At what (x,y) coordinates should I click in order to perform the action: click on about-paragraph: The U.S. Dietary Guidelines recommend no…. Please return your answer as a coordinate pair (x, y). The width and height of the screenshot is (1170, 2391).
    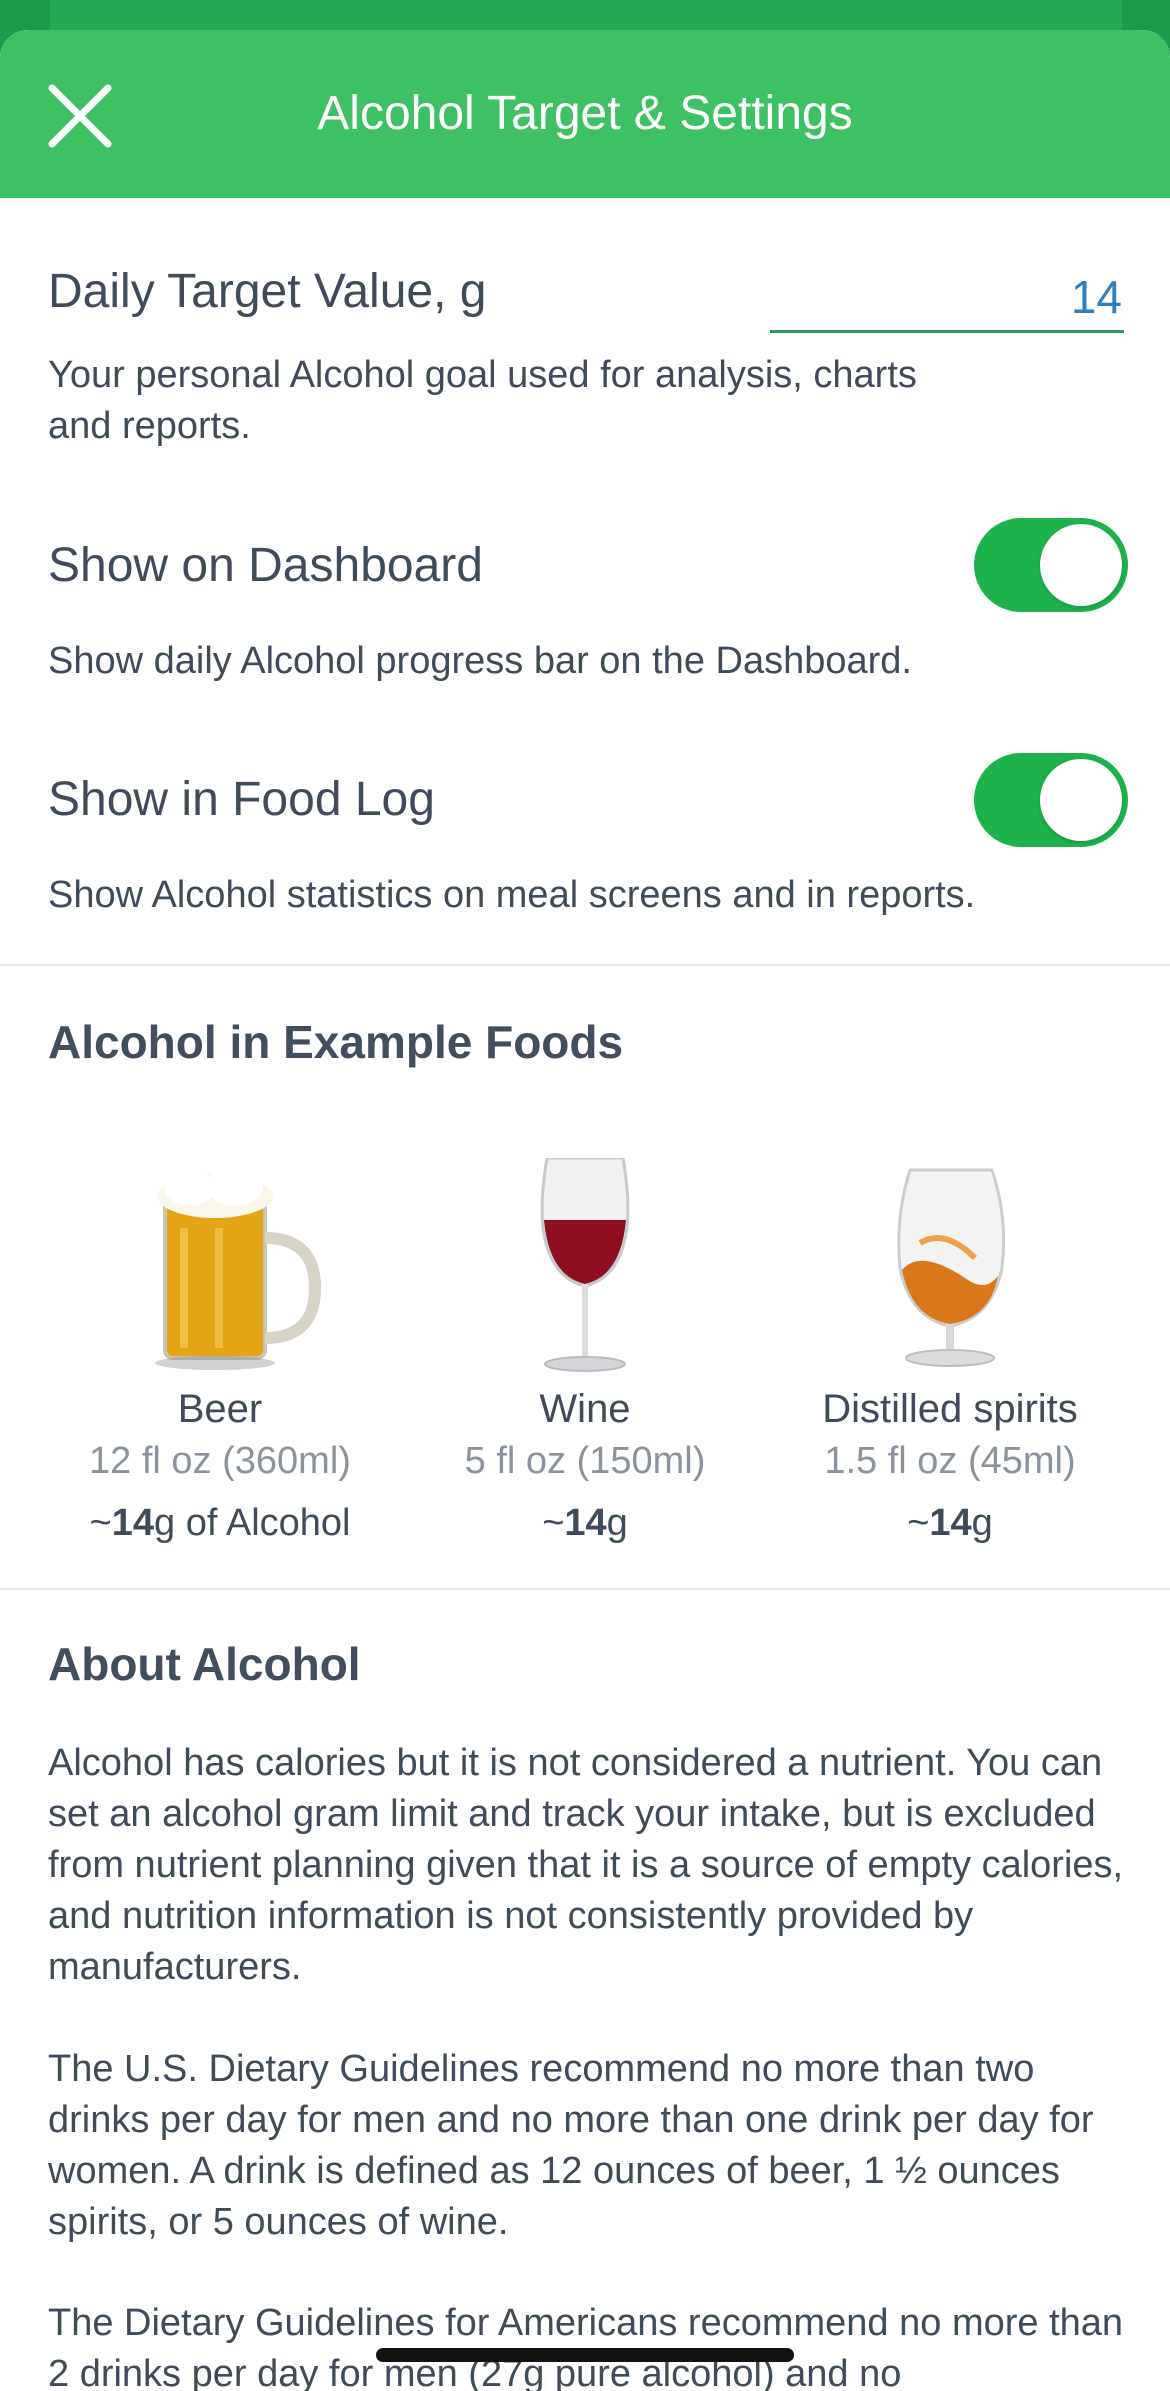
    Looking at the image, I should click on (571, 2145).